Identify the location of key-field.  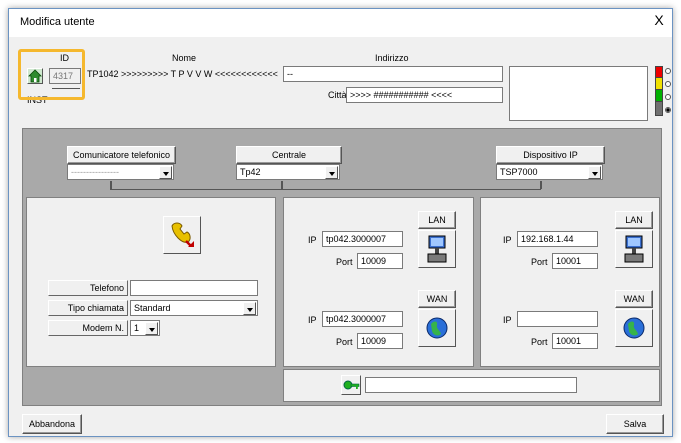
(471, 385).